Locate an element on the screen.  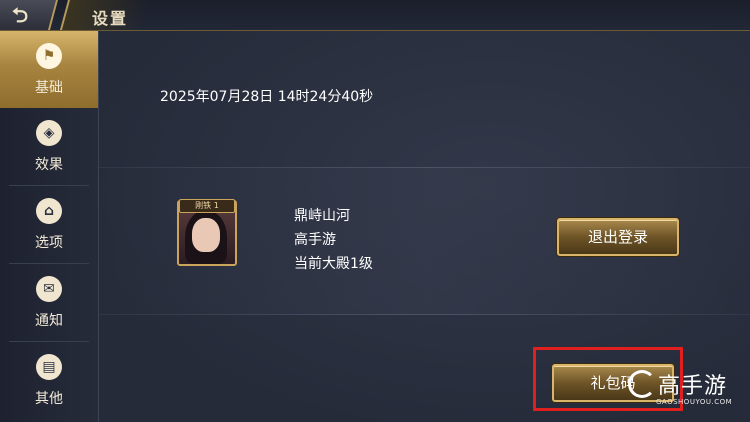
datetime-text: 2025年07月28日 14时24分40秒 is located at coordinates (267, 97).